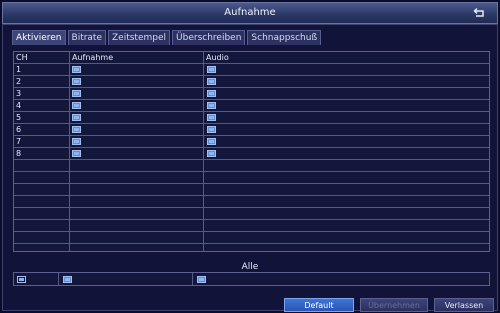 Image resolution: width=500 pixels, height=313 pixels. I want to click on back-button, so click(479, 13).